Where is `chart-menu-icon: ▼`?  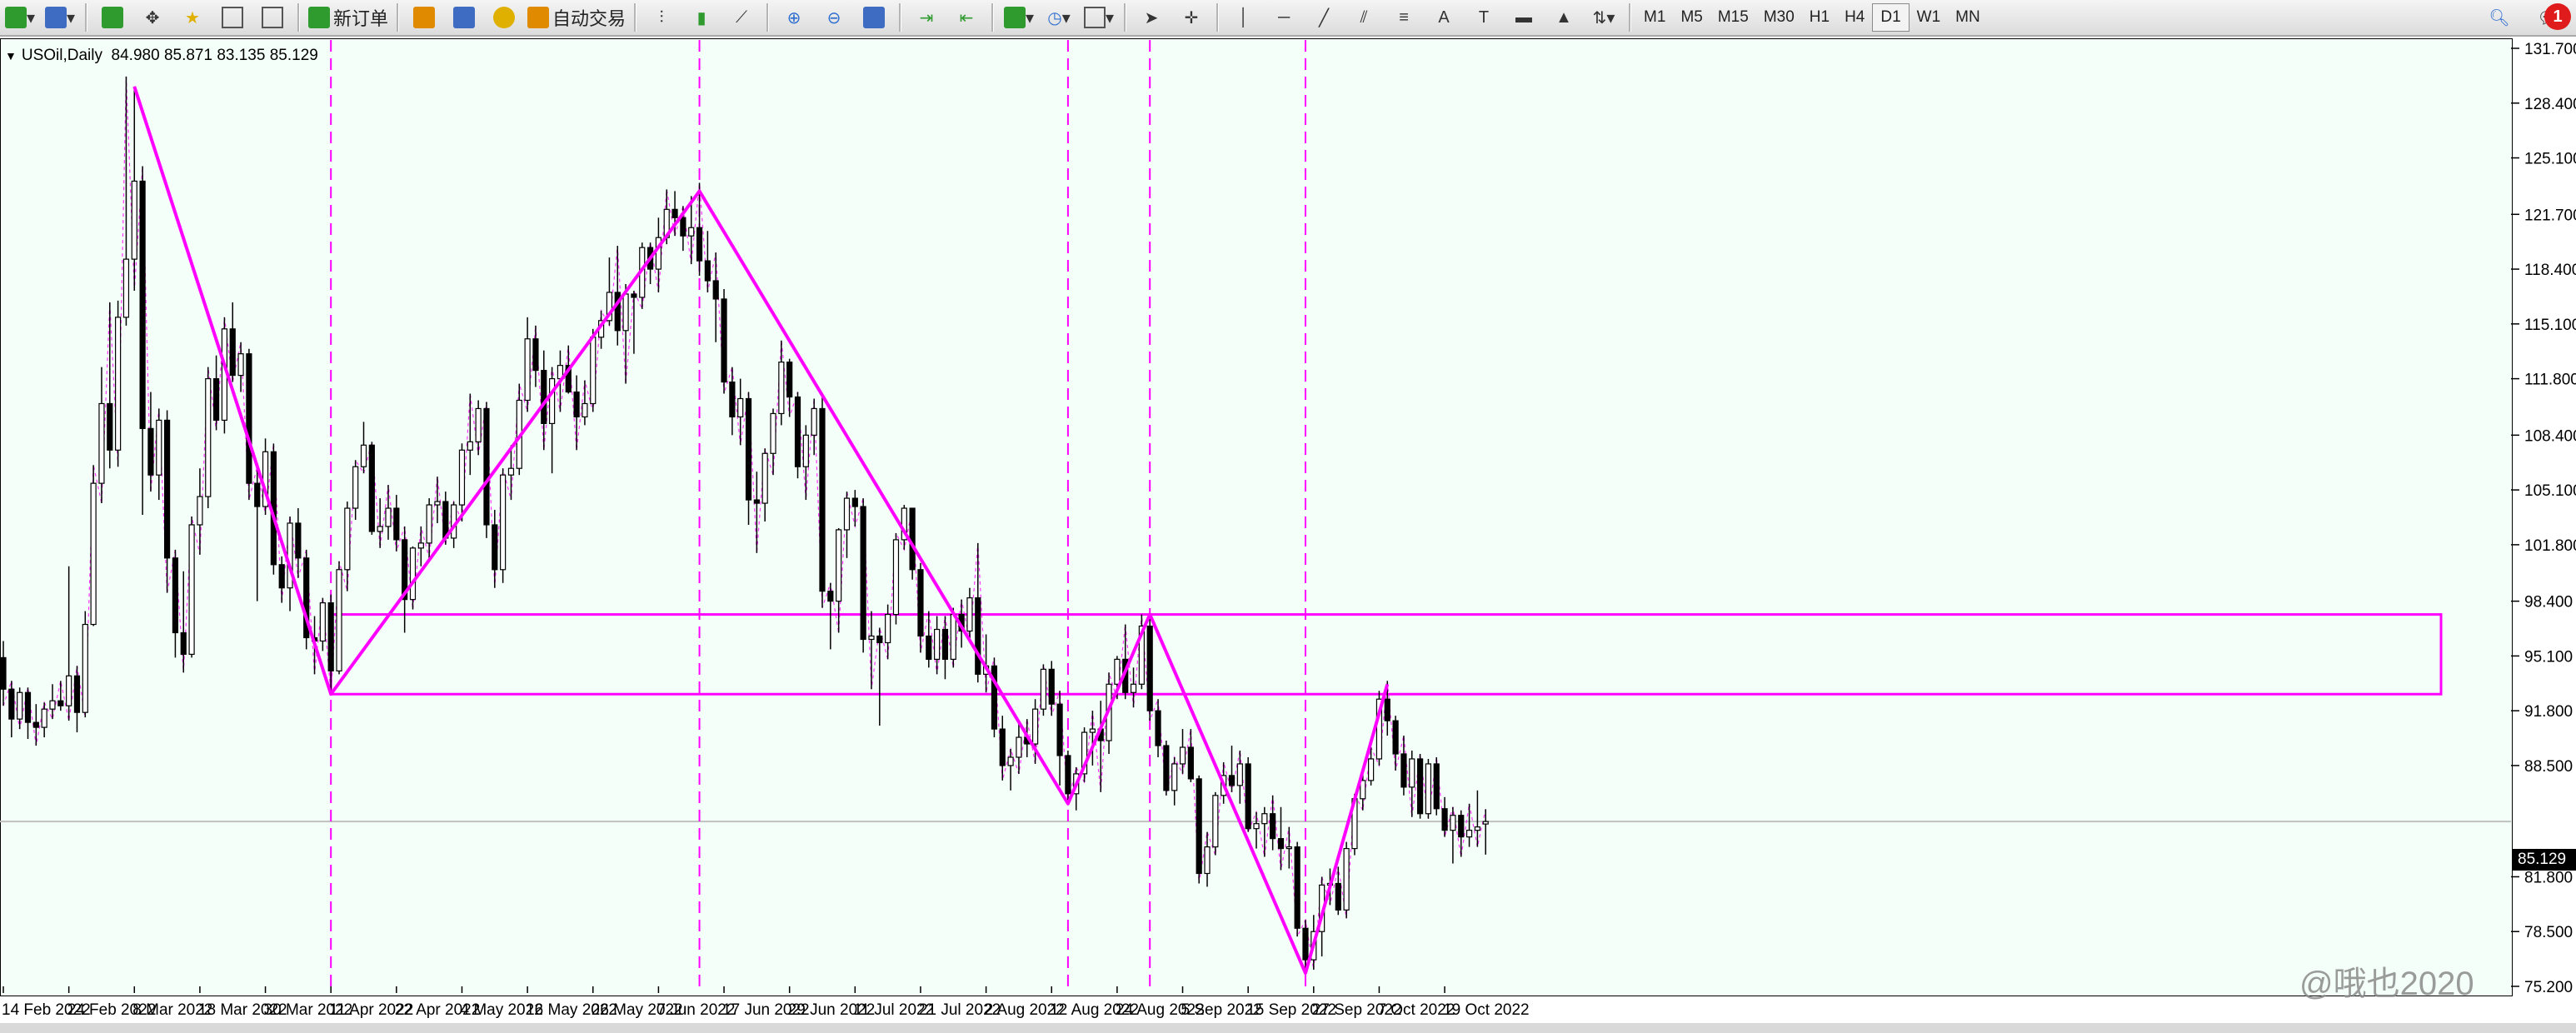
chart-menu-icon: ▼ is located at coordinates (11, 55).